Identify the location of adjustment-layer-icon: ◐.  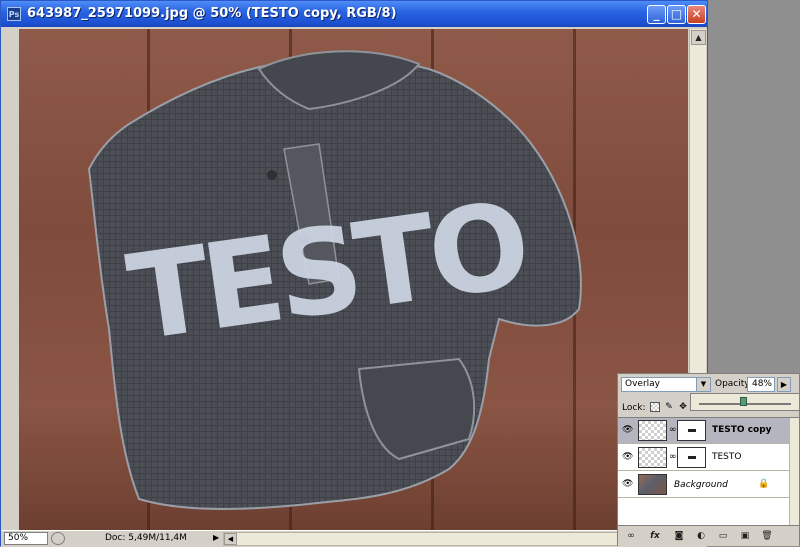
(701, 536).